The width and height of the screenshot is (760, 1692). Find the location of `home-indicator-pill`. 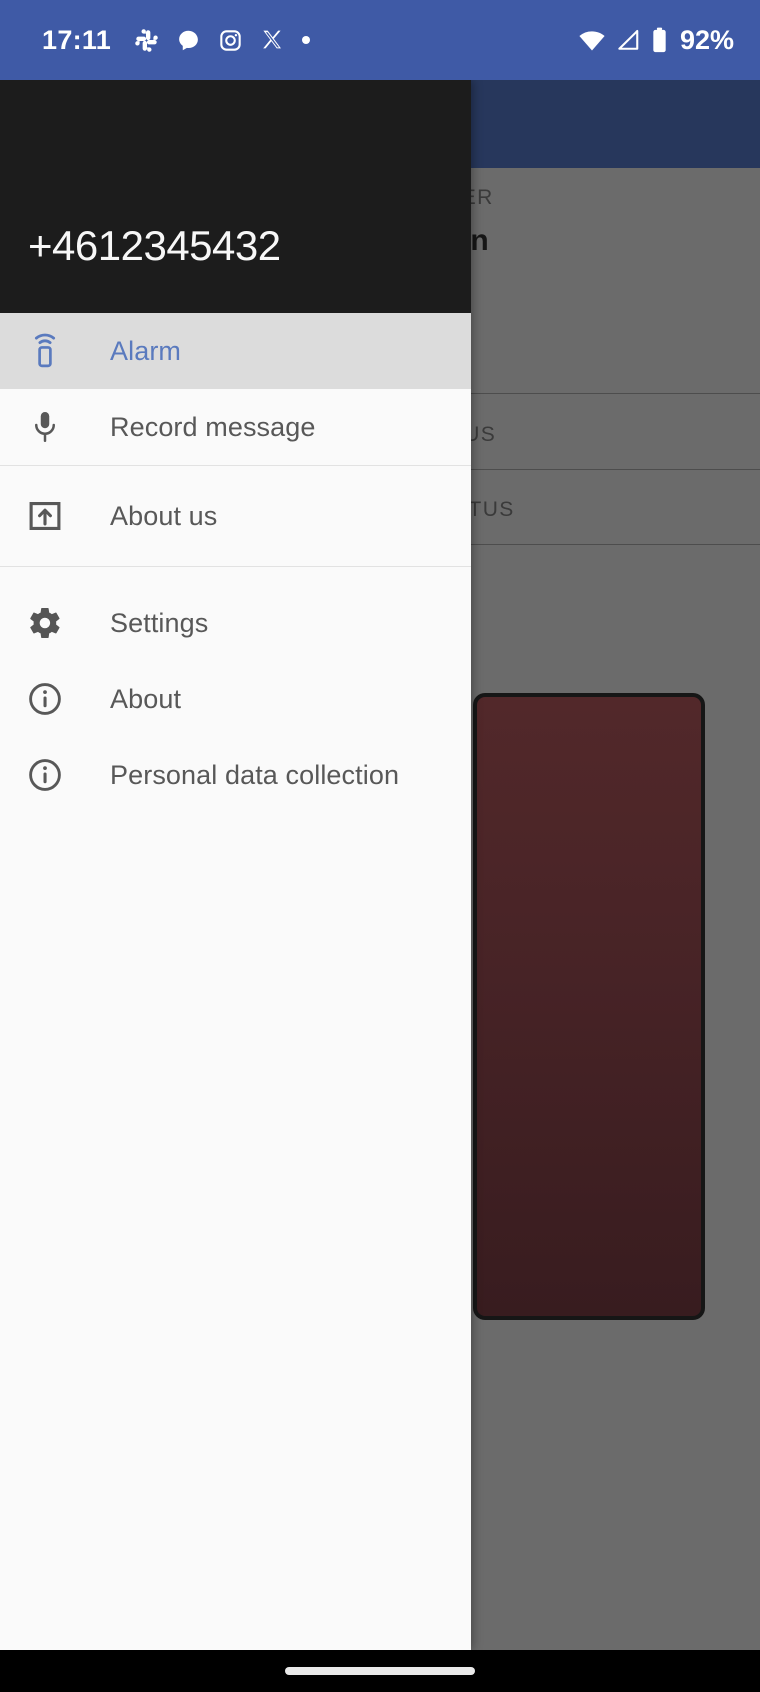

home-indicator-pill is located at coordinates (380, 1671).